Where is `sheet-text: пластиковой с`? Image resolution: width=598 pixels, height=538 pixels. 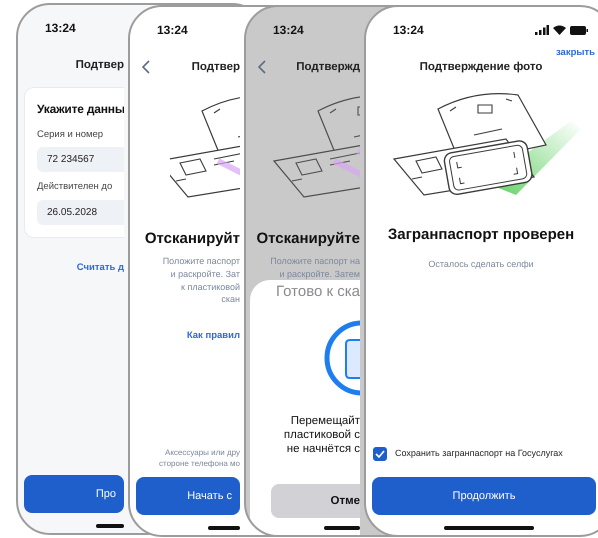 sheet-text: пластиковой с is located at coordinates (322, 435).